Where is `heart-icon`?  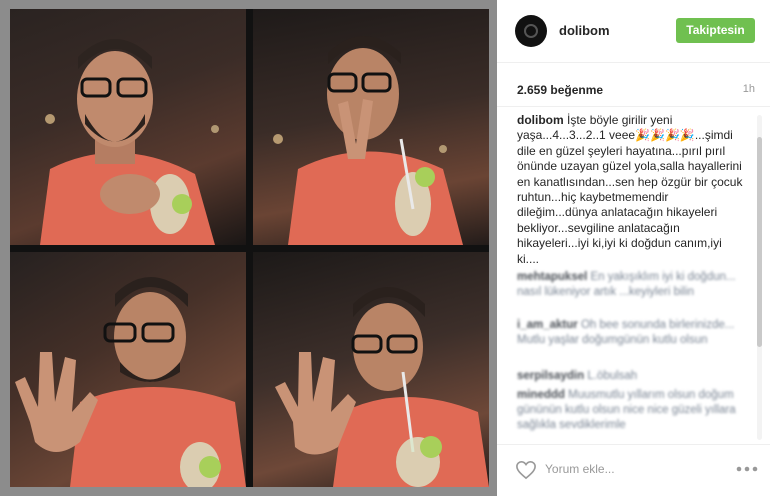
heart-icon is located at coordinates (526, 470).